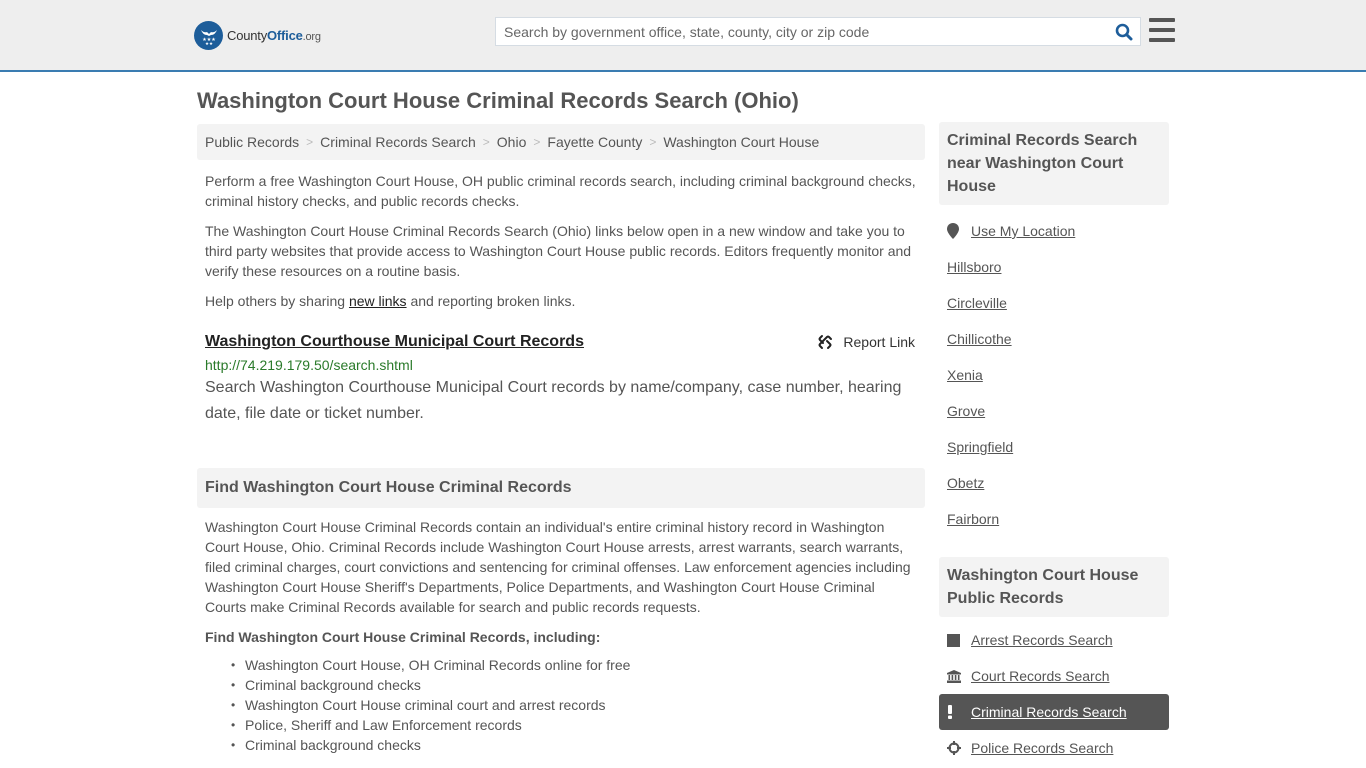 The image size is (1366, 768). I want to click on result-url: http://74.219.179.50/search.shtml, so click(309, 365).